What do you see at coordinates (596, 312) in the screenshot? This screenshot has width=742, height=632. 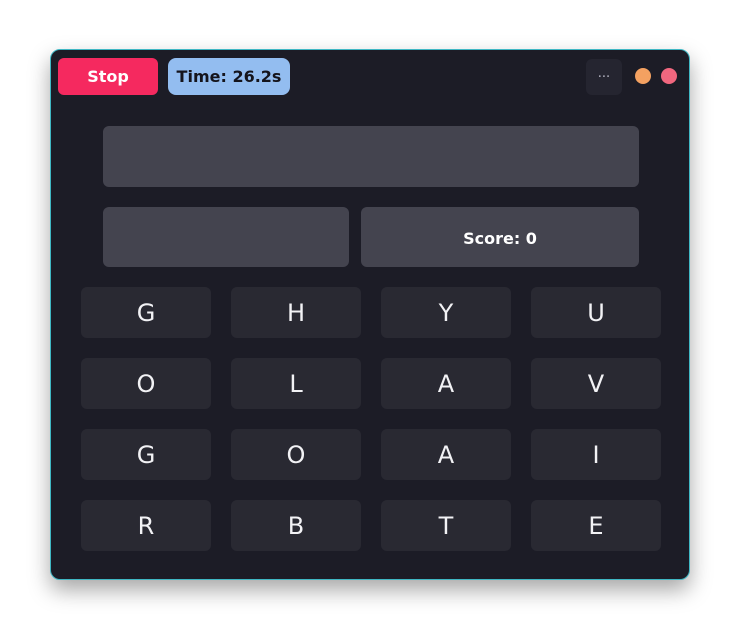 I see `letter-tile: U` at bounding box center [596, 312].